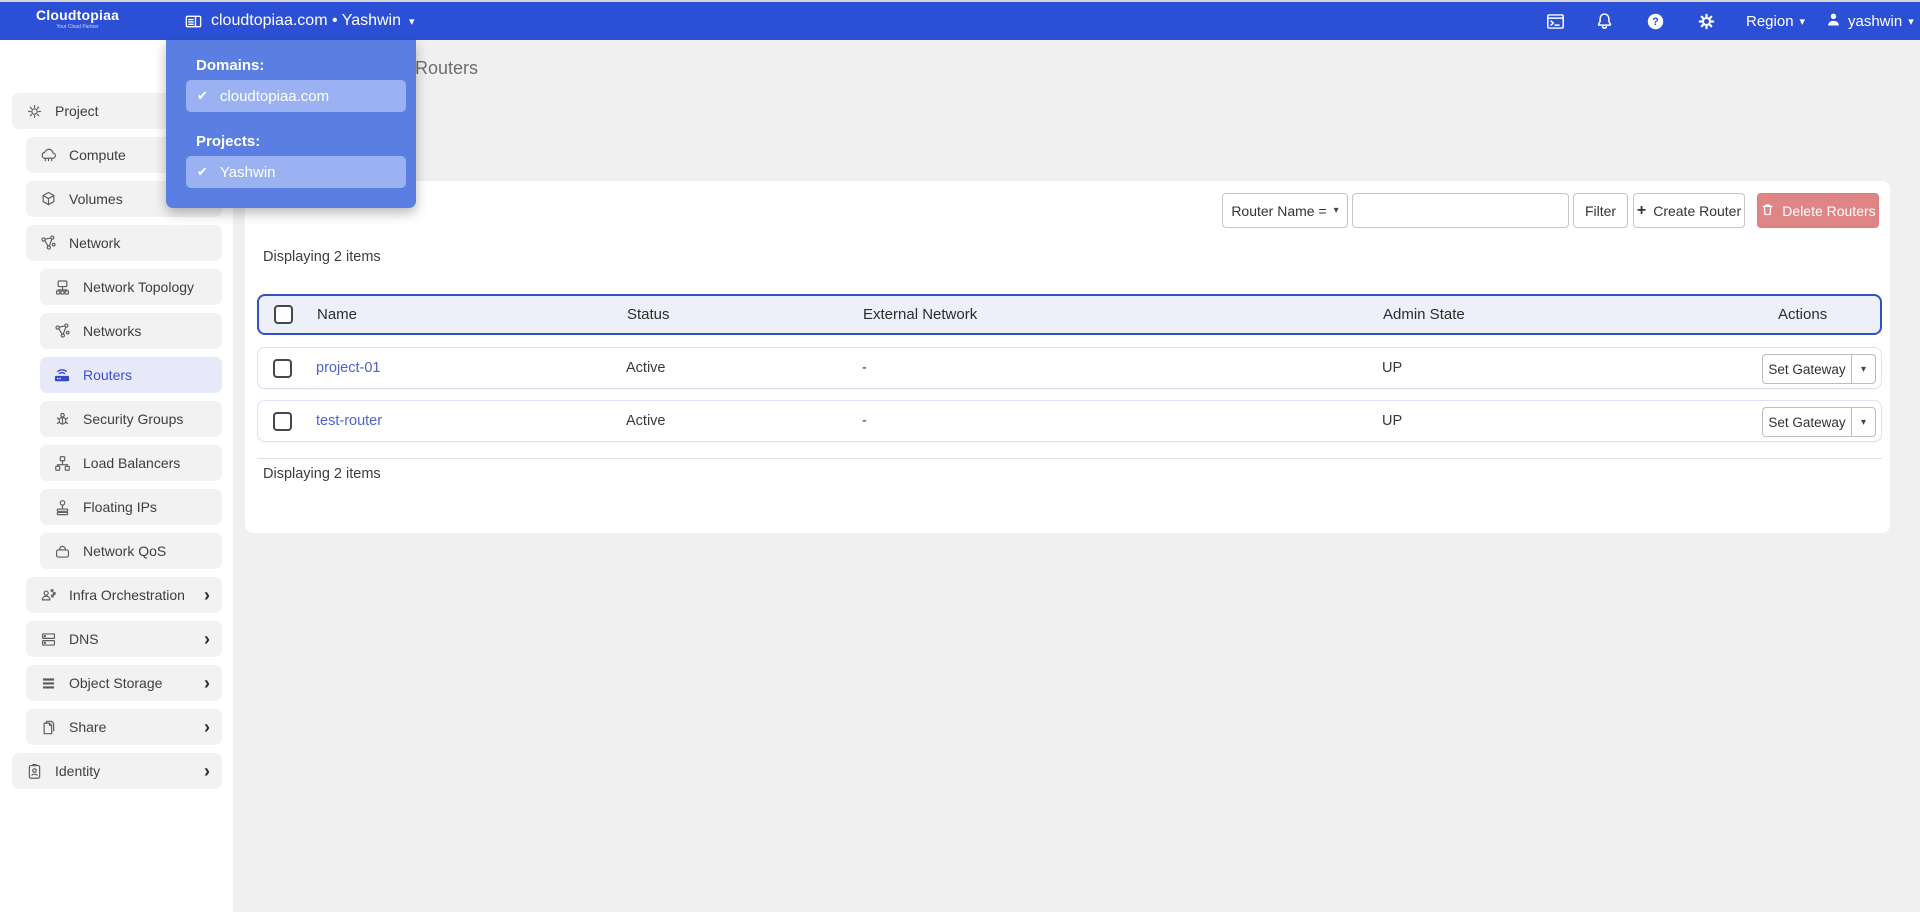 Image resolution: width=1920 pixels, height=912 pixels. What do you see at coordinates (124, 243) in the screenshot?
I see `sidebar-item-network: Network` at bounding box center [124, 243].